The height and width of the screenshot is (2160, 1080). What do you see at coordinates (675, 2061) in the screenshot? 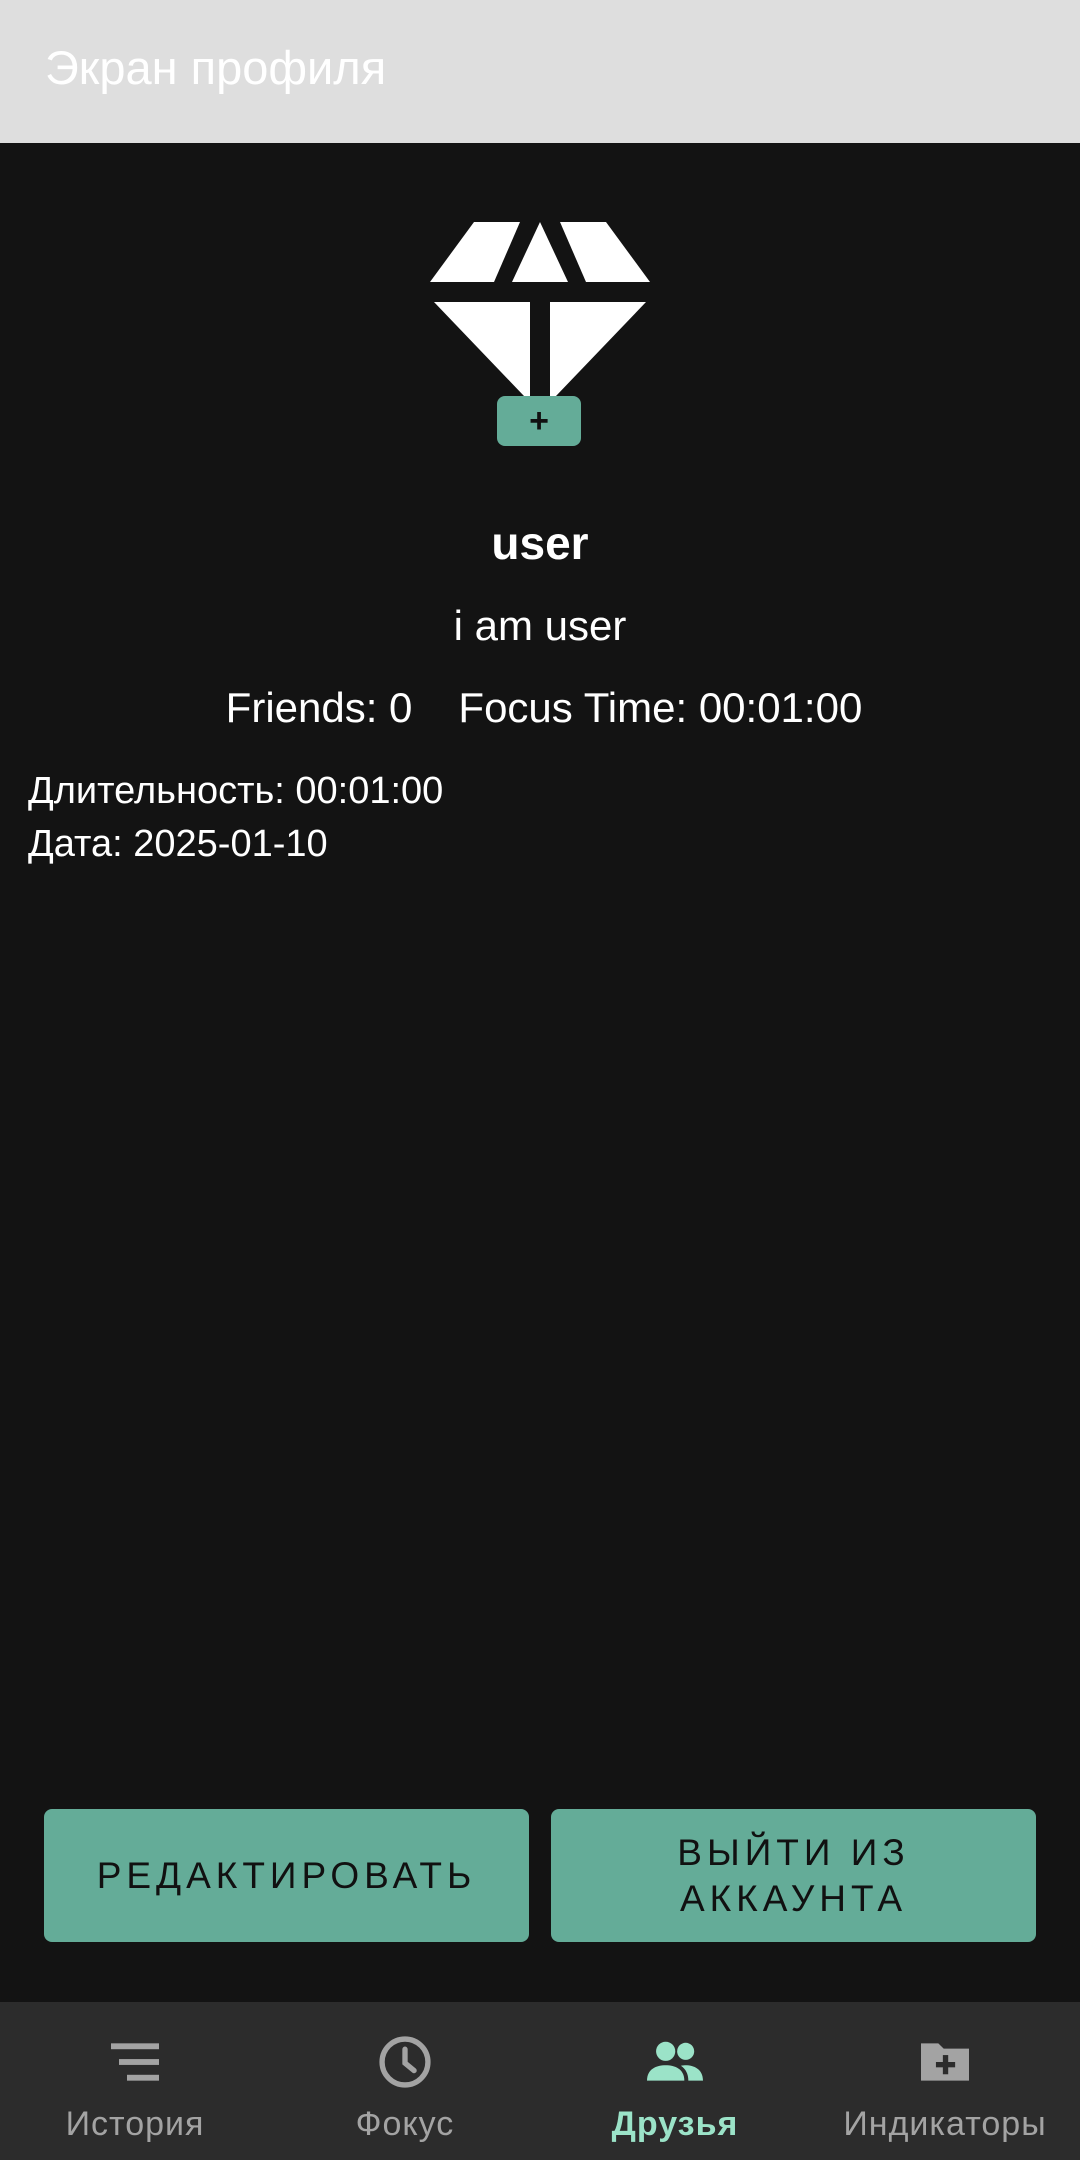
I see `people-icon` at bounding box center [675, 2061].